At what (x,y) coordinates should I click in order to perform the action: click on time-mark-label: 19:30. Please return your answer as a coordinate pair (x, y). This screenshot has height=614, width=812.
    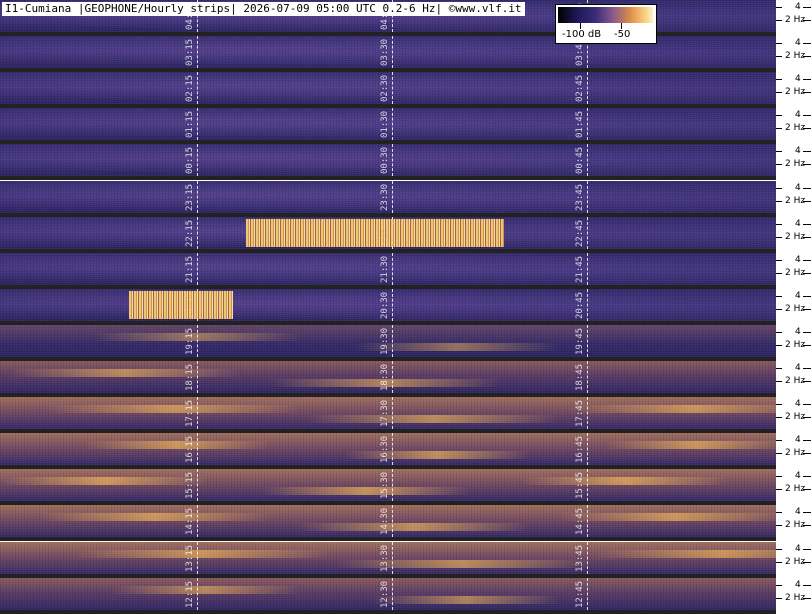
    Looking at the image, I should click on (385, 341).